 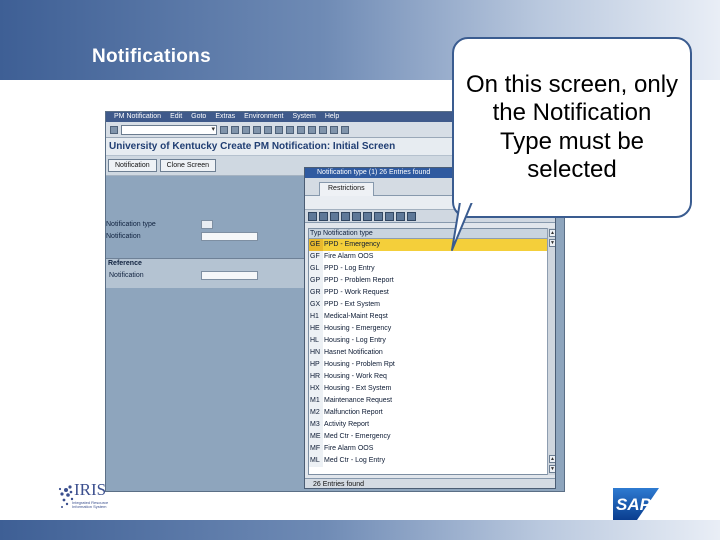 I want to click on sap-logo-icon: SAP, so click(x=636, y=504).